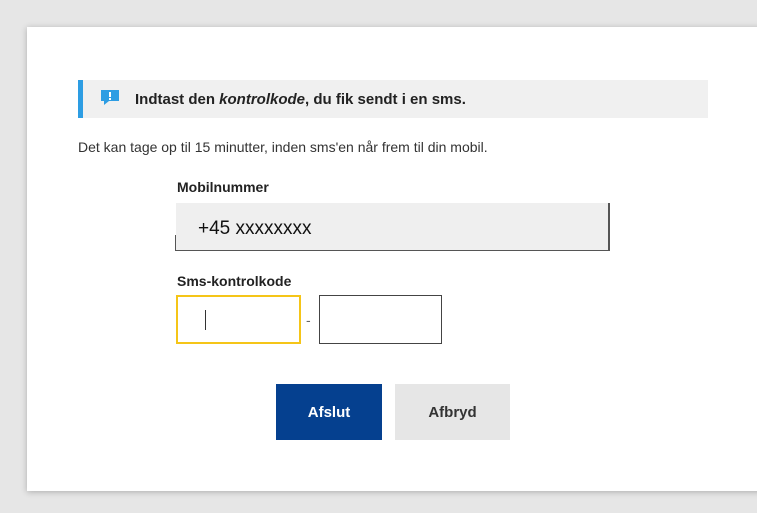  I want to click on notice-emphasis: kontrolkode, so click(262, 99).